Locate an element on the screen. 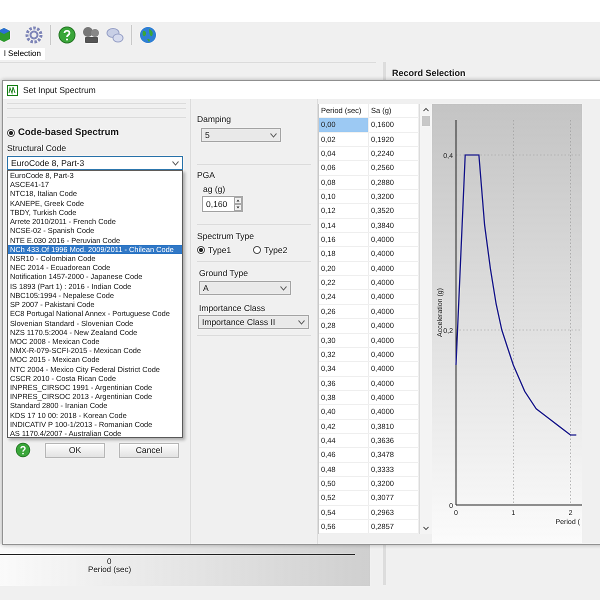 The image size is (600, 600). pga-spinner: 0,160 is located at coordinates (222, 204).